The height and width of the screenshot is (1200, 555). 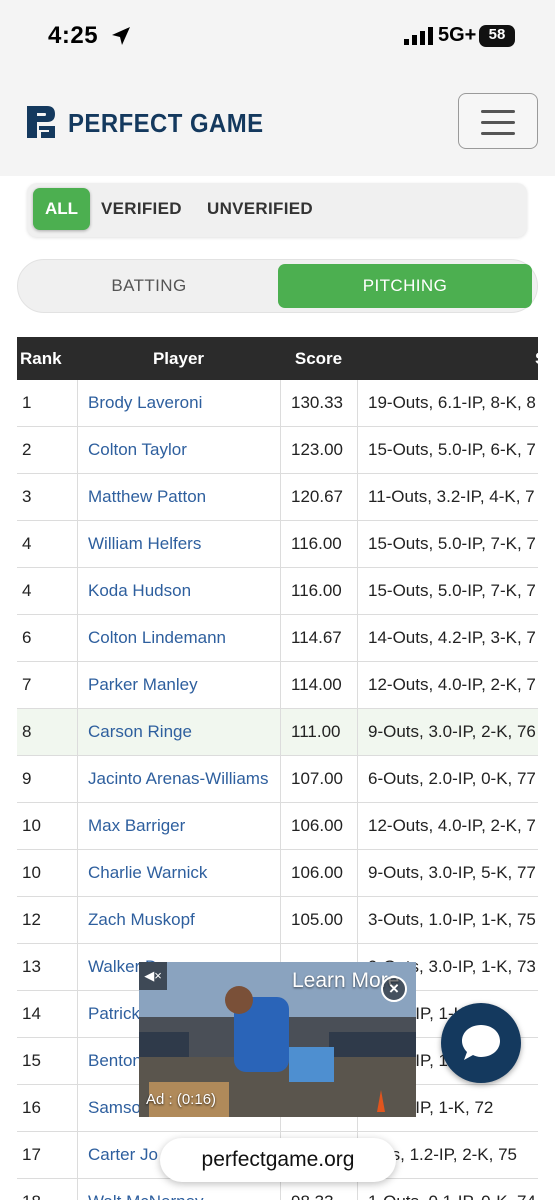 I want to click on stats-cell: 3-Outs, 1.0-IP, 1-K, 75, so click(x=447, y=920).